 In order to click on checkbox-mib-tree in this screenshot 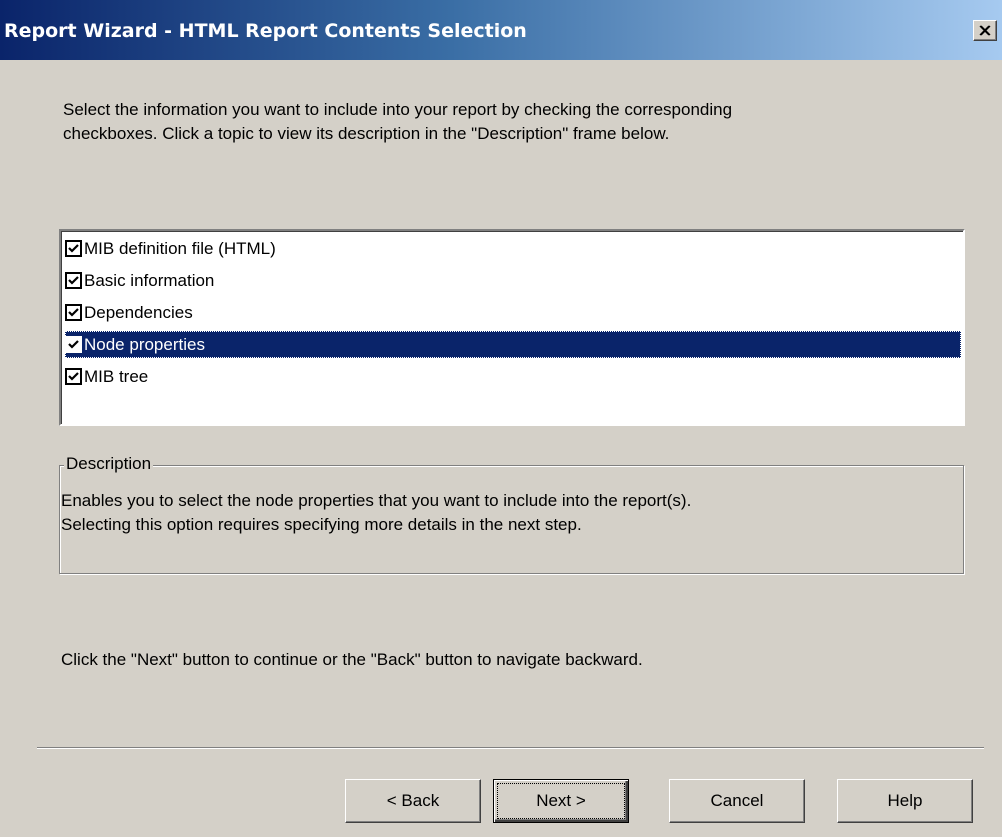, I will do `click(73, 376)`.